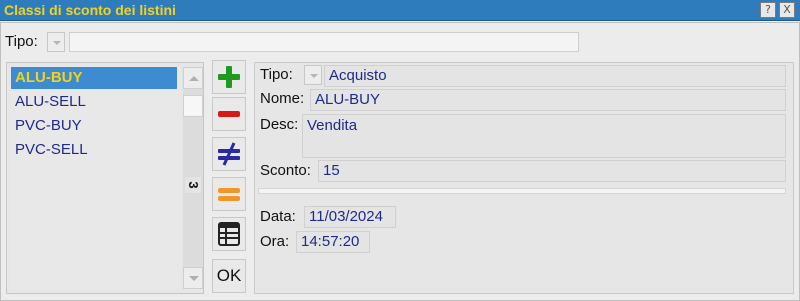  I want to click on detail-tipo-input: Acquisto, so click(555, 76).